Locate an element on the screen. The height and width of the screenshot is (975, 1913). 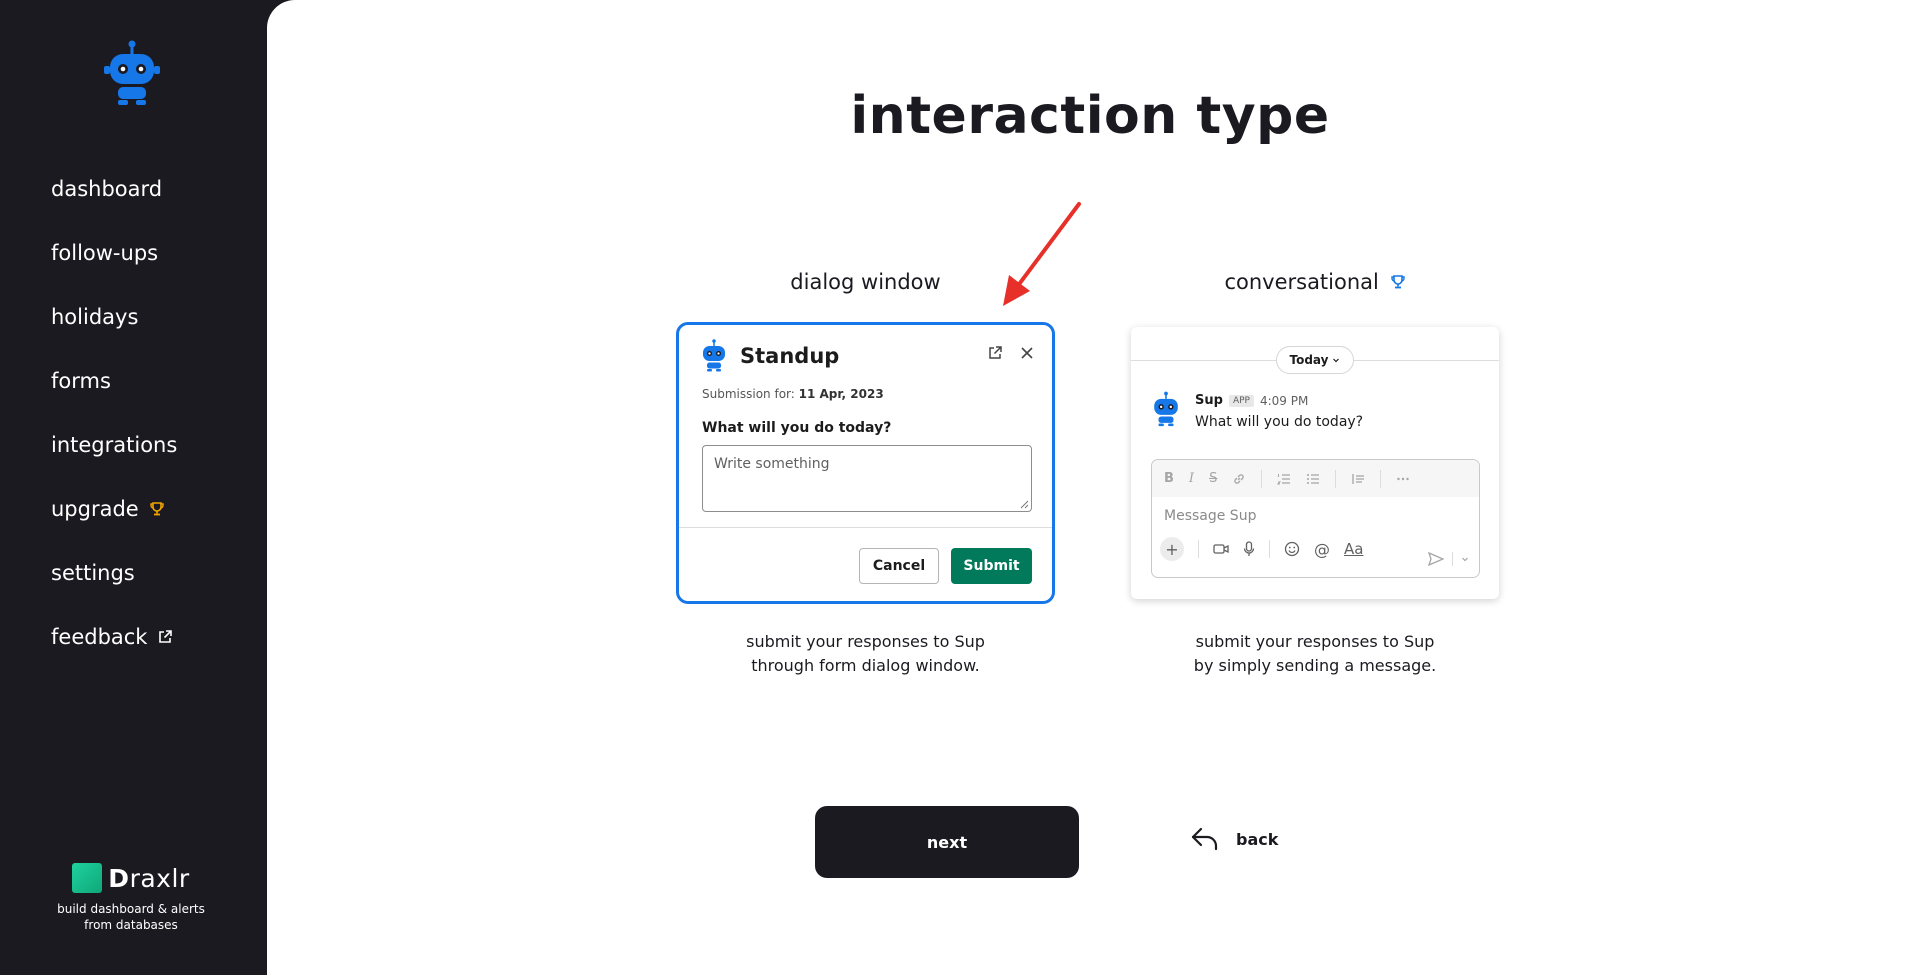
composer-placeholder: Message Sup is located at coordinates (1210, 516).